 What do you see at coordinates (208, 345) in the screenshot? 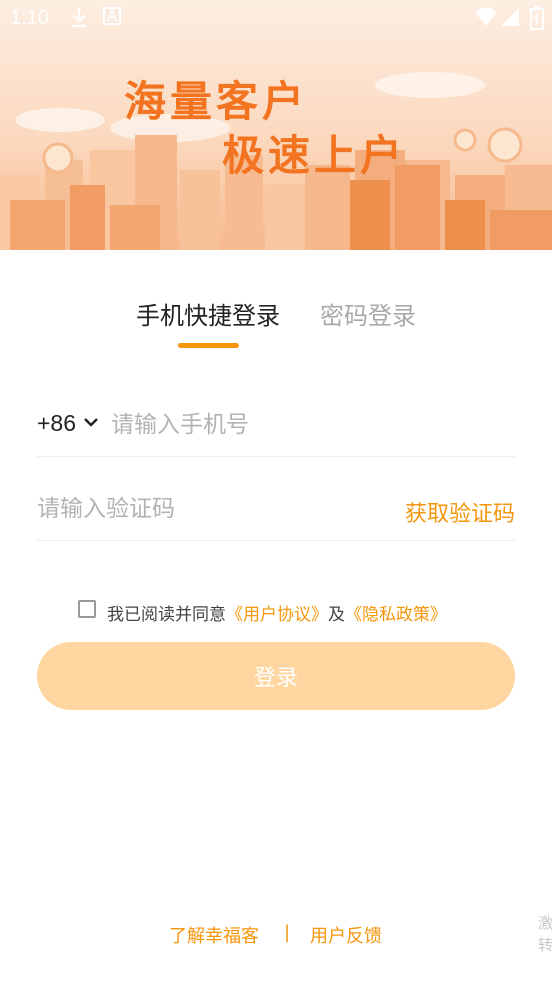
I see `active-tab-indicator` at bounding box center [208, 345].